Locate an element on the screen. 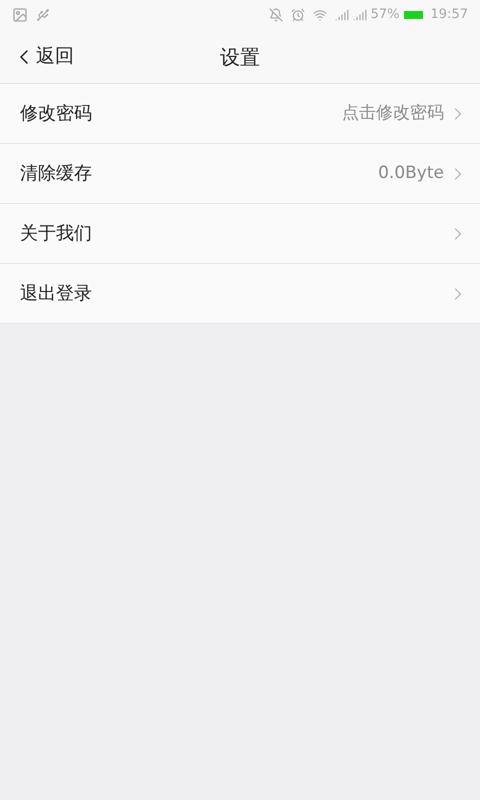 The height and width of the screenshot is (800, 480). row-label: 退出登录 is located at coordinates (56, 294).